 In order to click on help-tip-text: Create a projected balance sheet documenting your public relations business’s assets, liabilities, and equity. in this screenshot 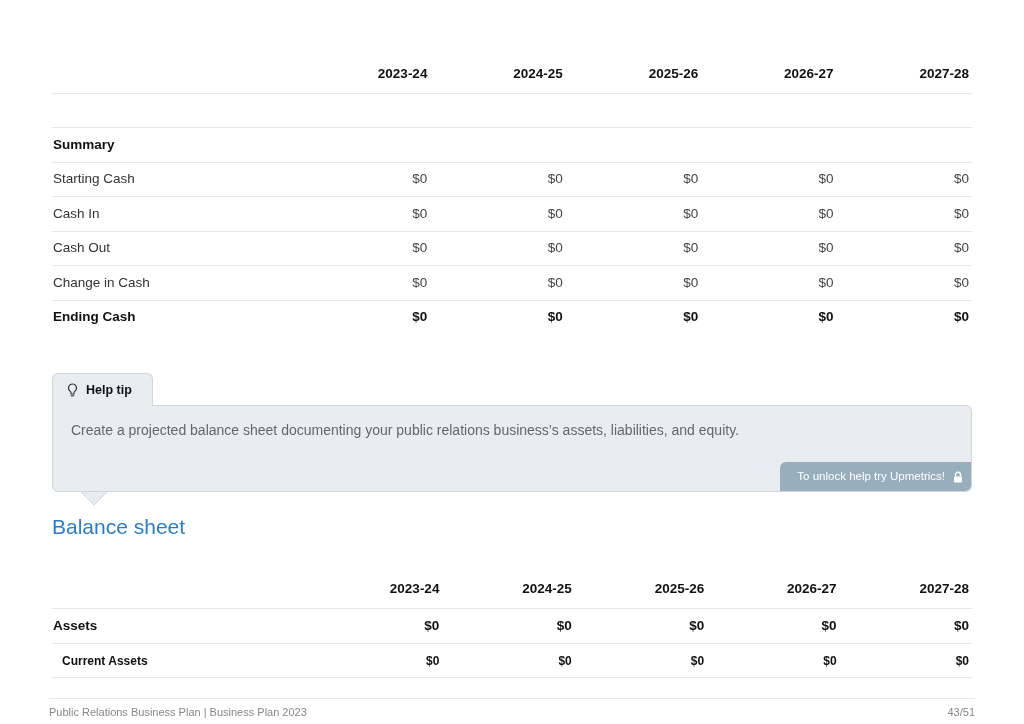, I will do `click(405, 431)`.